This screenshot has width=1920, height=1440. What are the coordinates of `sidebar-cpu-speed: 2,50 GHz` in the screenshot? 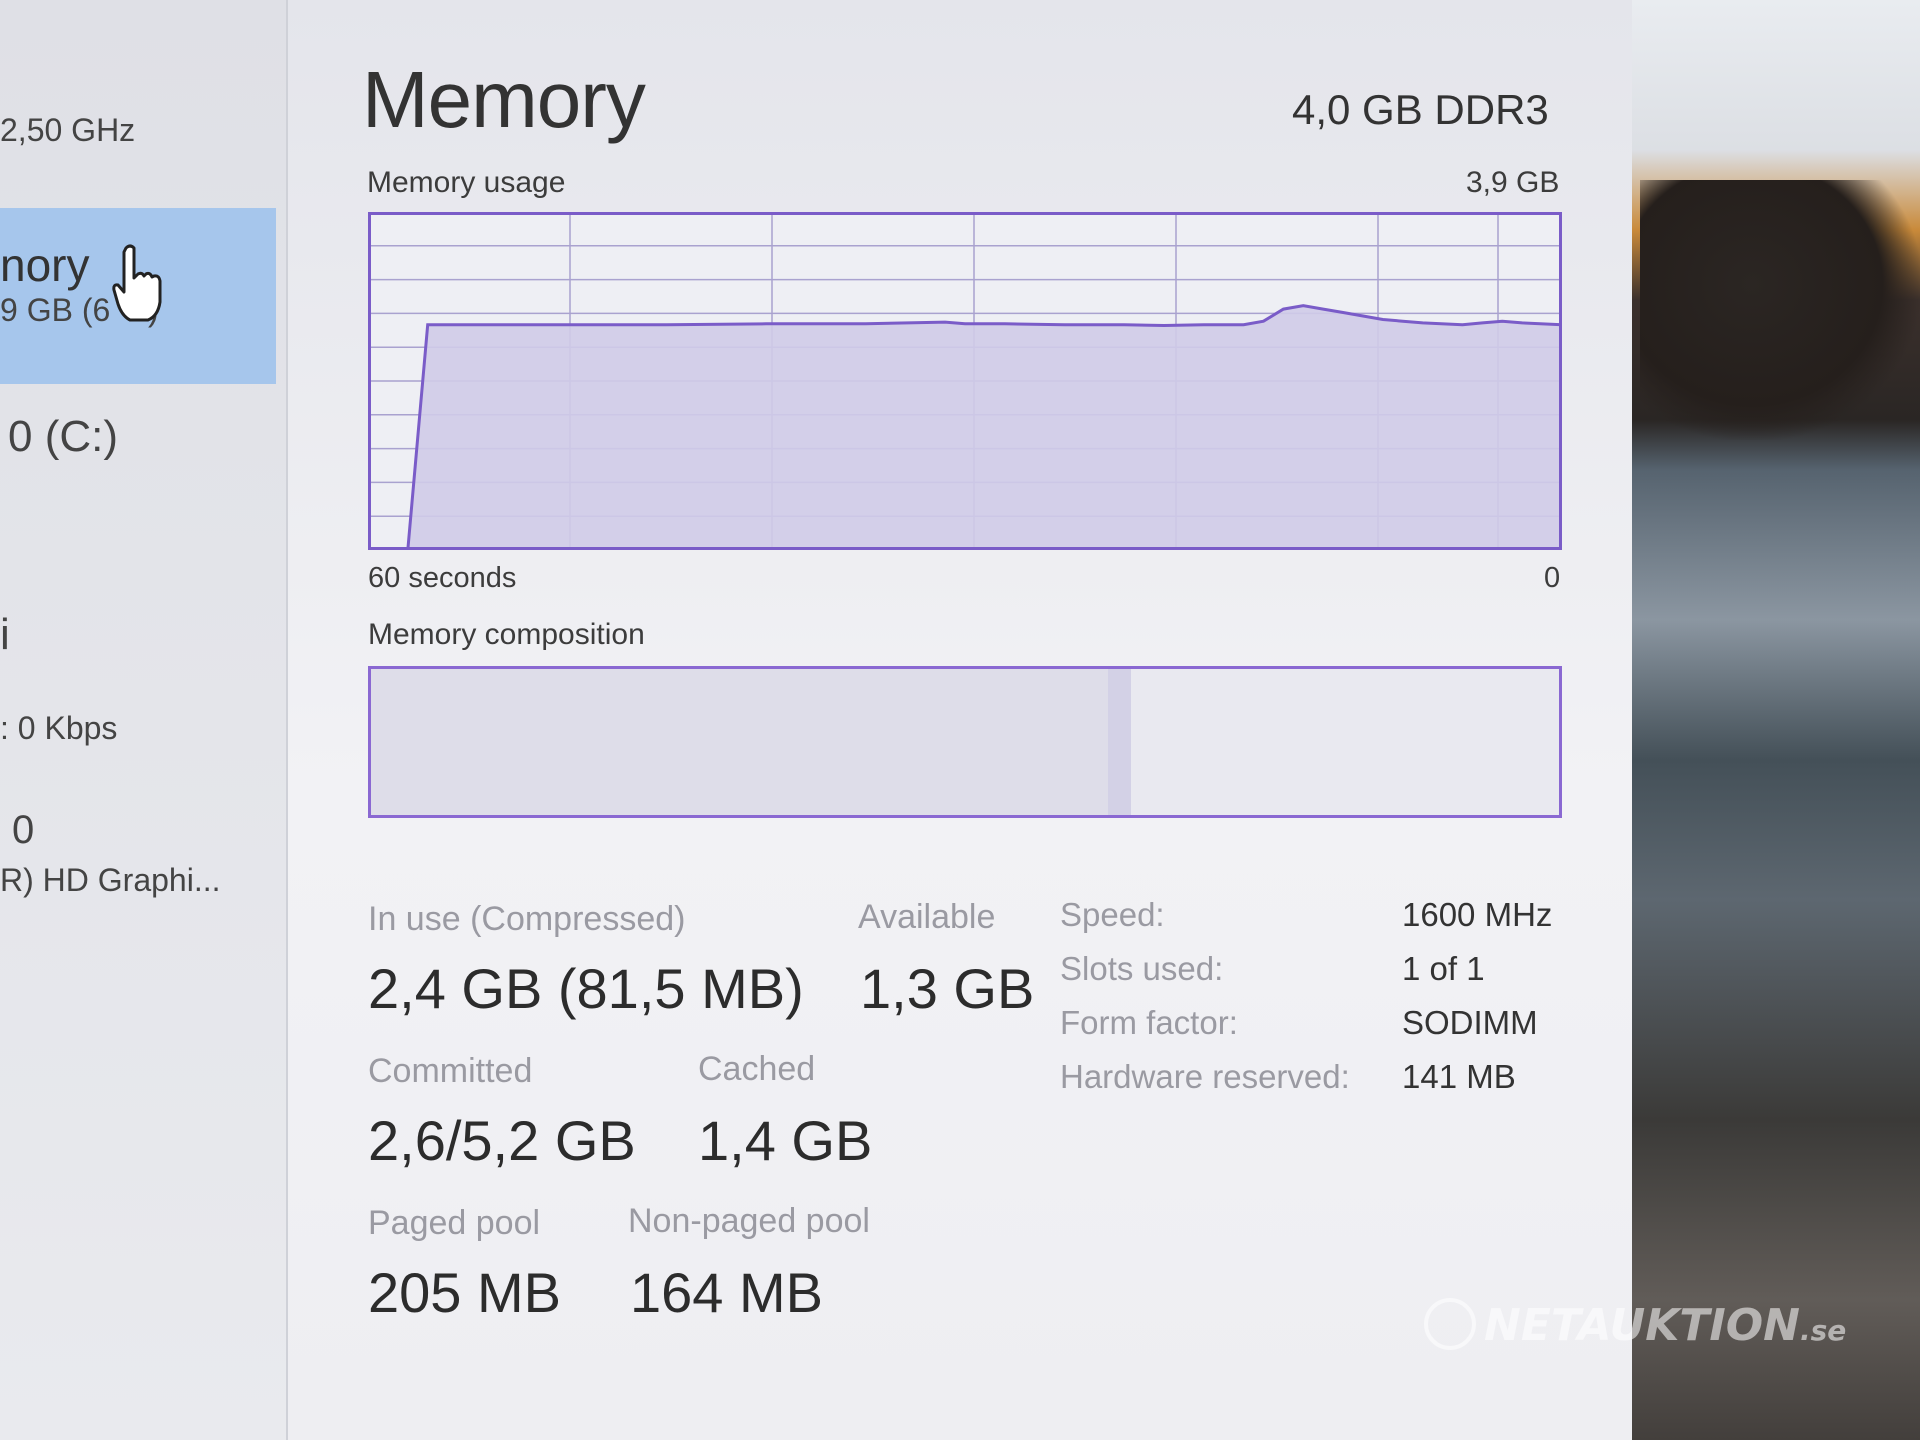 It's located at (68, 130).